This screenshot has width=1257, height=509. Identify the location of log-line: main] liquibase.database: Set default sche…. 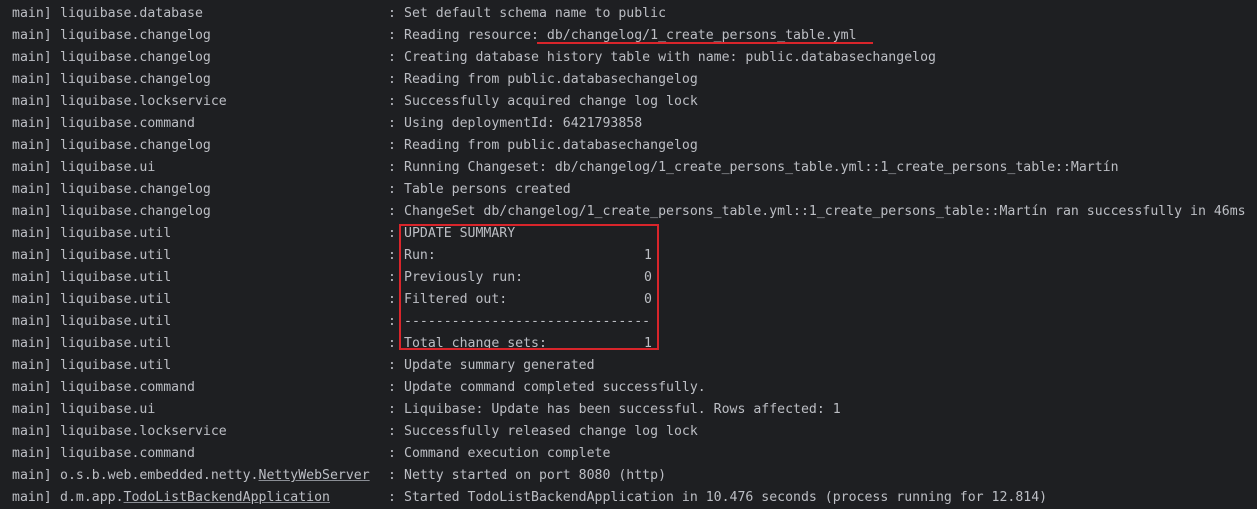
(628, 14).